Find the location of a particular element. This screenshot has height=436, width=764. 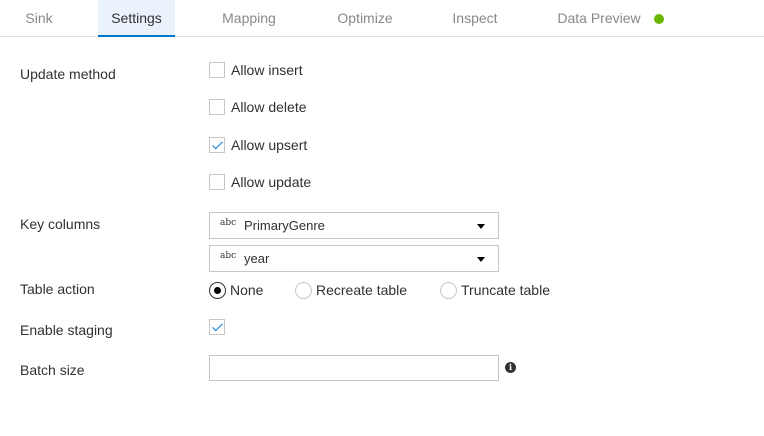

table-action-none-radio: None is located at coordinates (236, 290).